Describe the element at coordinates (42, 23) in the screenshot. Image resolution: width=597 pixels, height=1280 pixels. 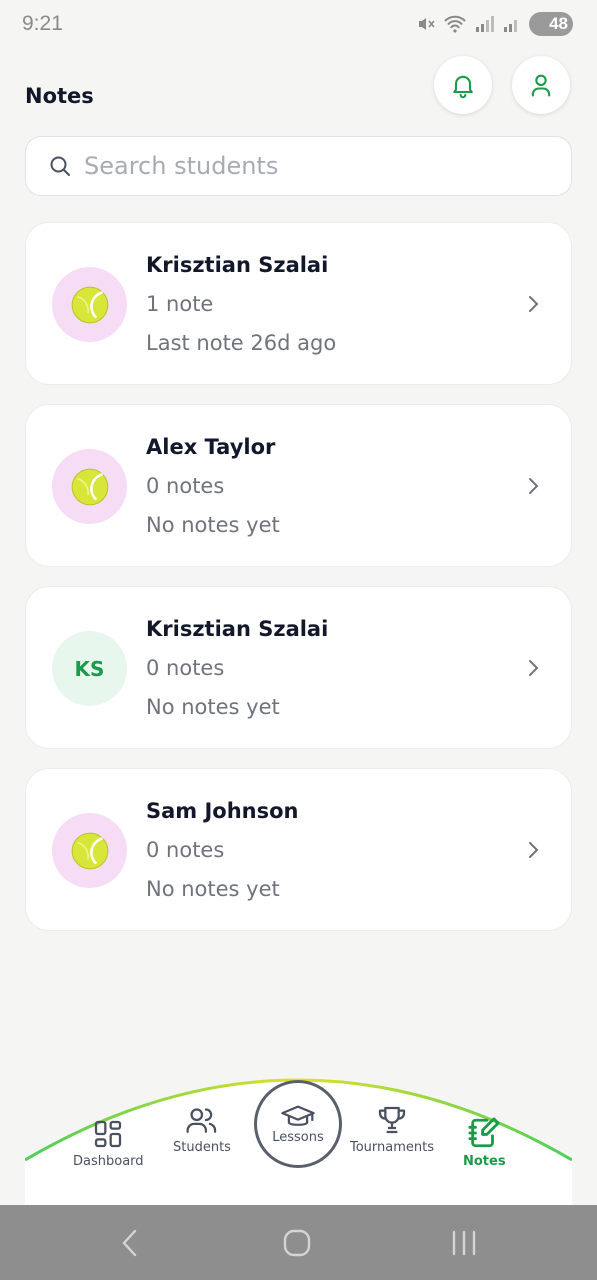
I see `status-time: 9:21` at that location.